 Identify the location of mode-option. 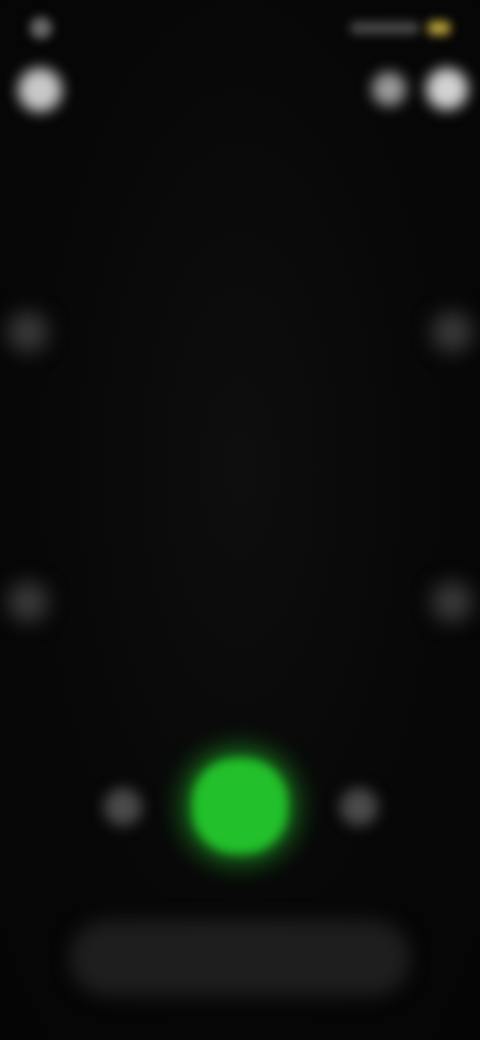
(273, 710).